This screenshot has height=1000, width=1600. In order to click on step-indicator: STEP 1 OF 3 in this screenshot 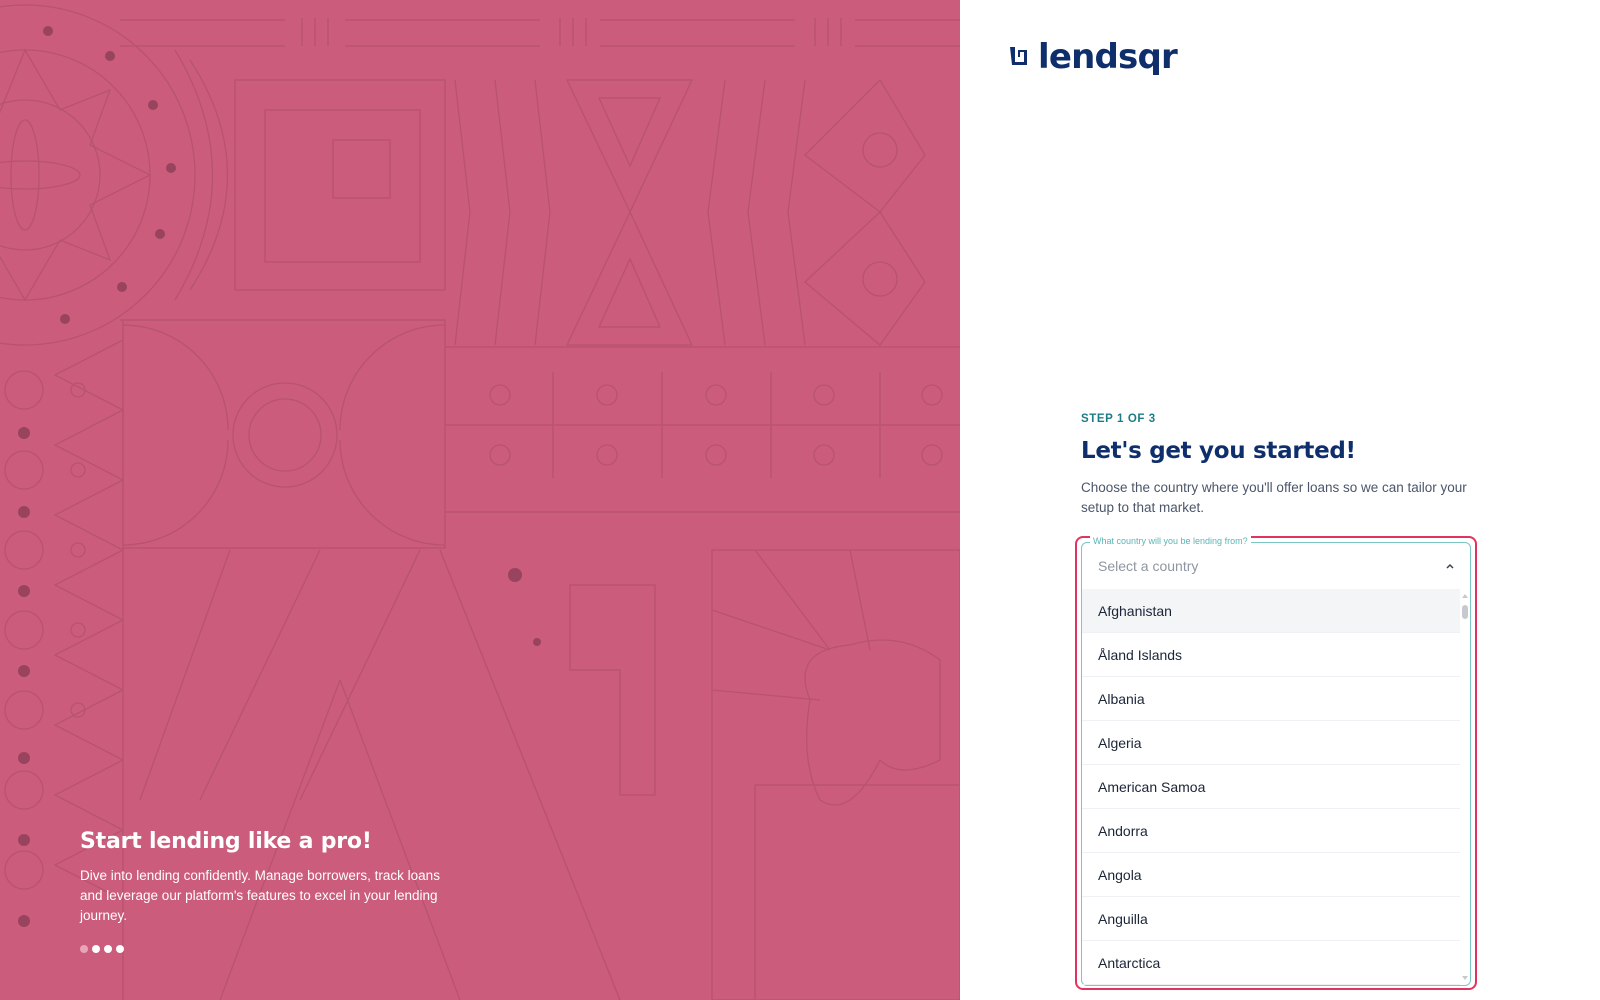, I will do `click(1118, 419)`.